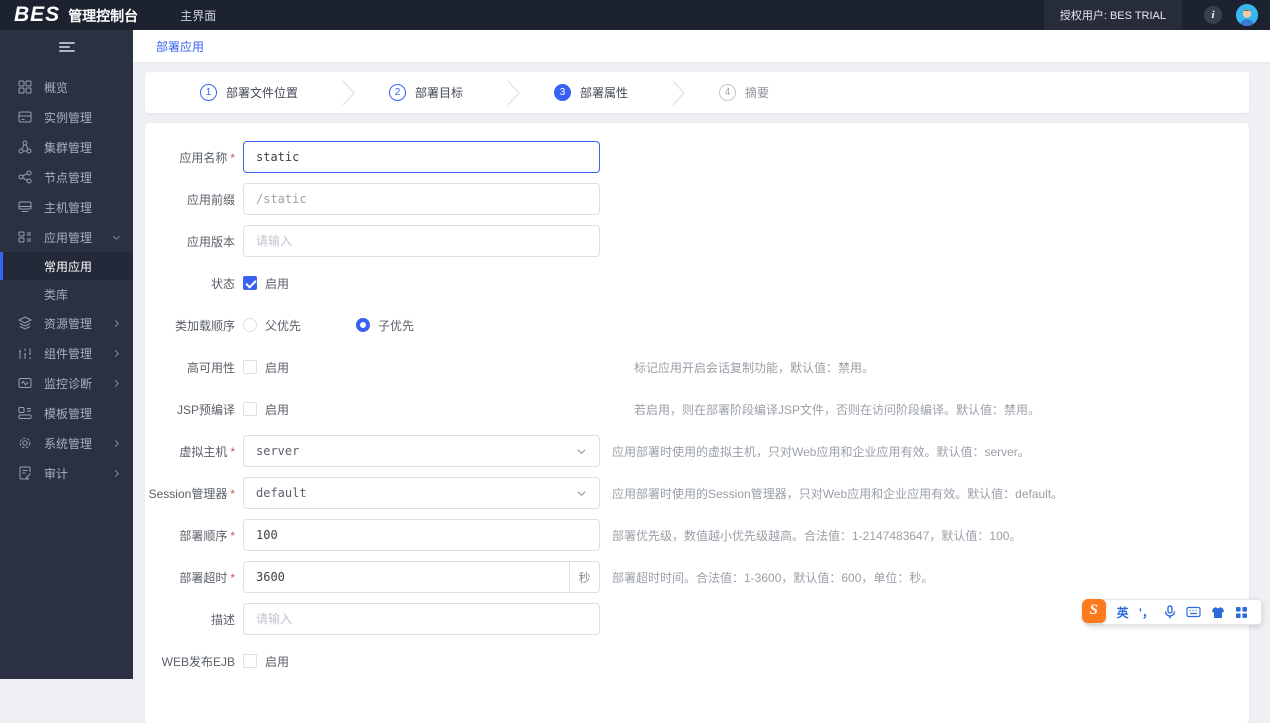  I want to click on host-icon, so click(25, 207).